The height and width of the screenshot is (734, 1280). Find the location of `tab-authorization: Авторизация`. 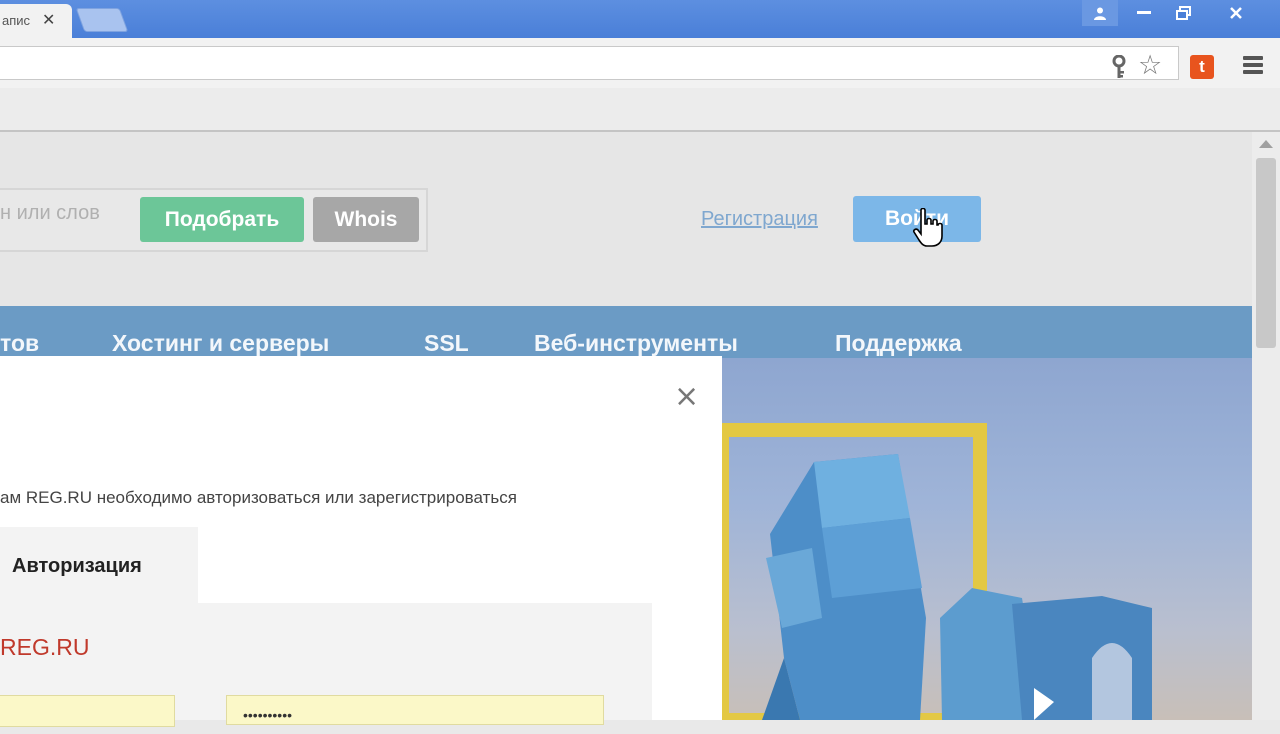

tab-authorization: Авторизация is located at coordinates (99, 565).